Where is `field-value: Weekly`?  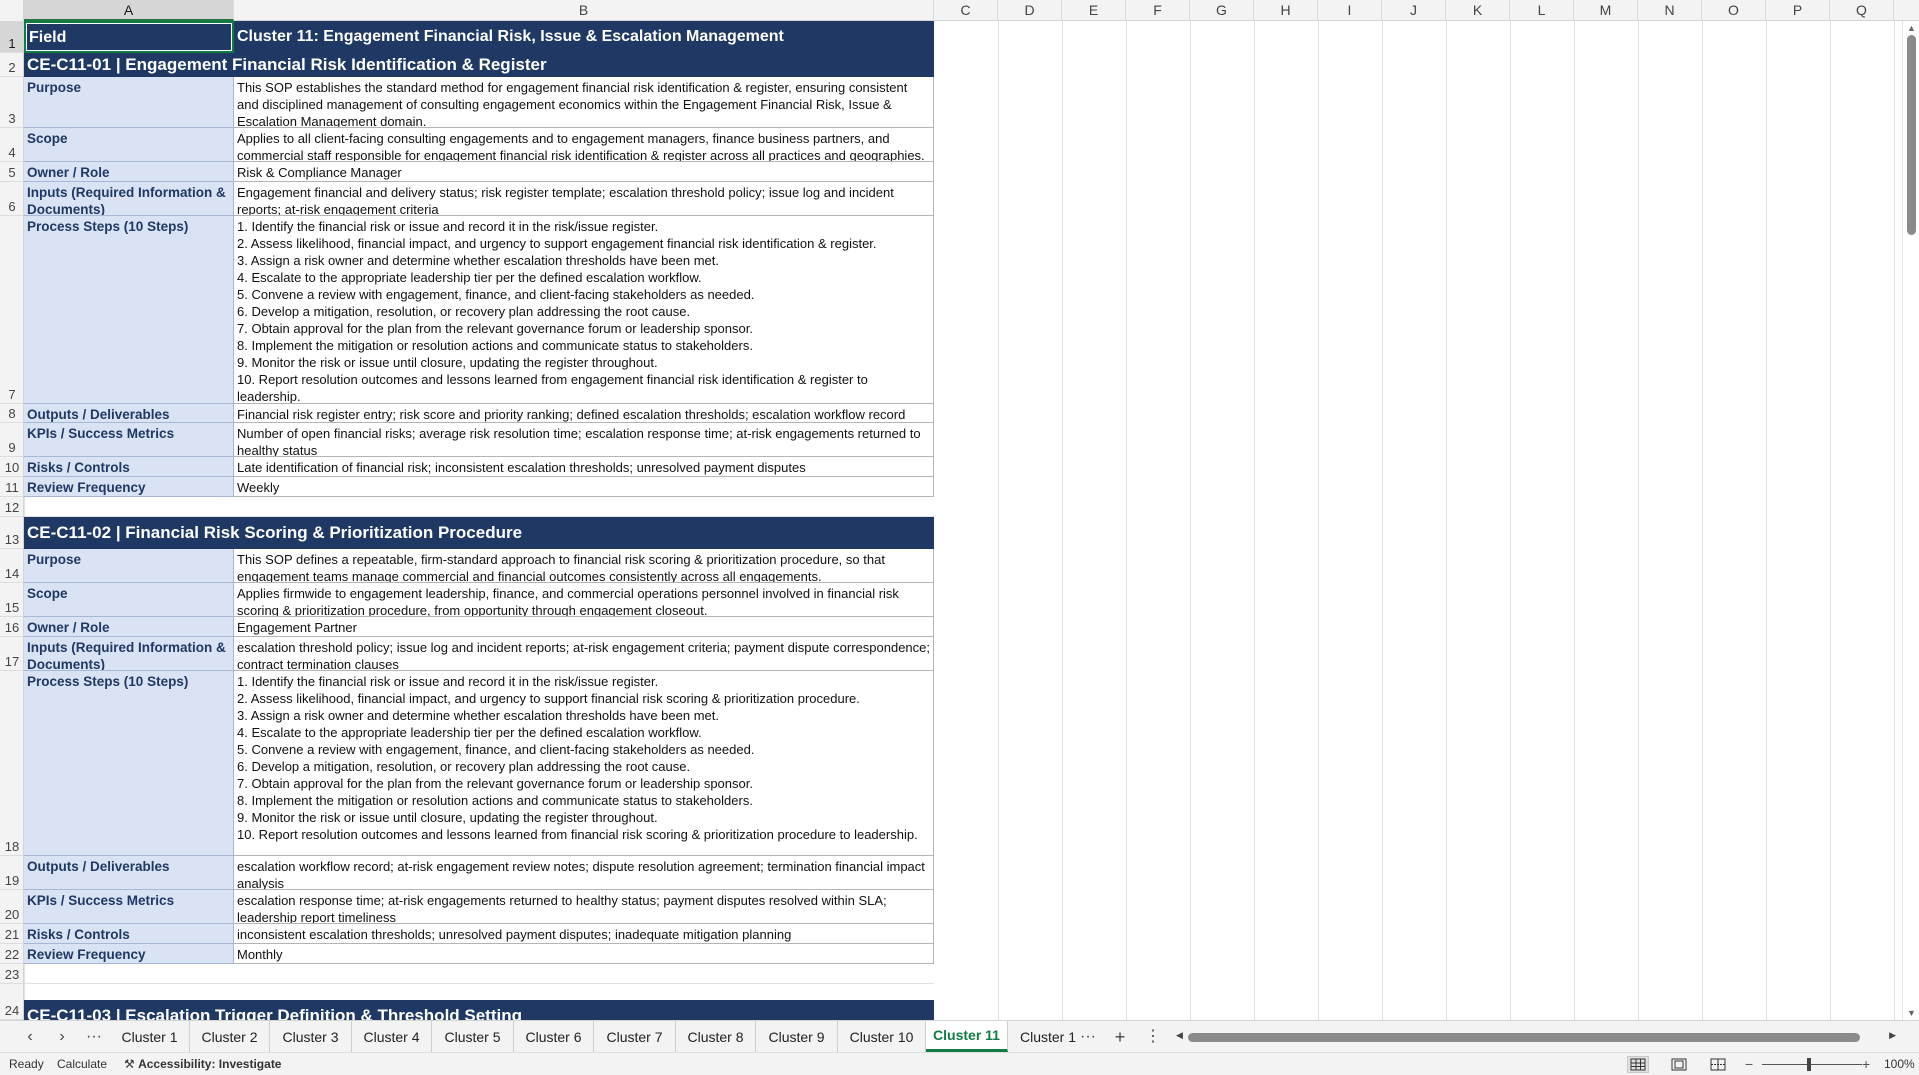
field-value: Weekly is located at coordinates (584, 487).